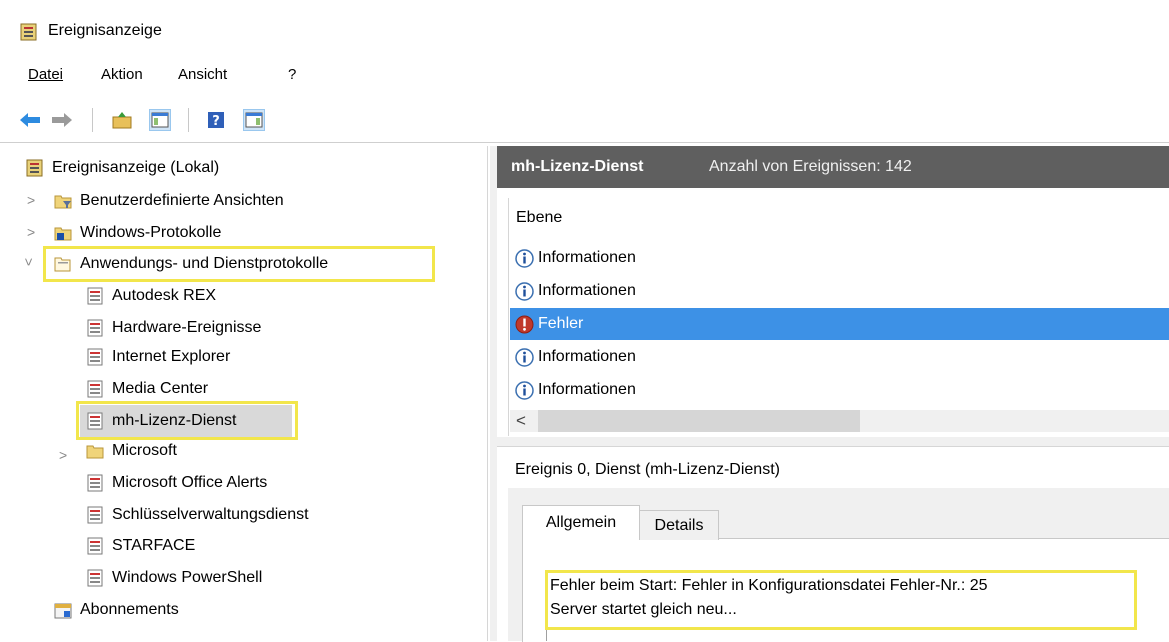 The width and height of the screenshot is (1169, 642). What do you see at coordinates (63, 202) in the screenshot?
I see `folder-filter-icon` at bounding box center [63, 202].